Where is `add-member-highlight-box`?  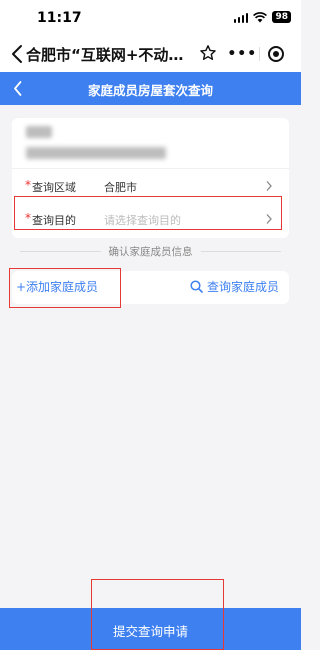
add-member-highlight-box is located at coordinates (65, 288).